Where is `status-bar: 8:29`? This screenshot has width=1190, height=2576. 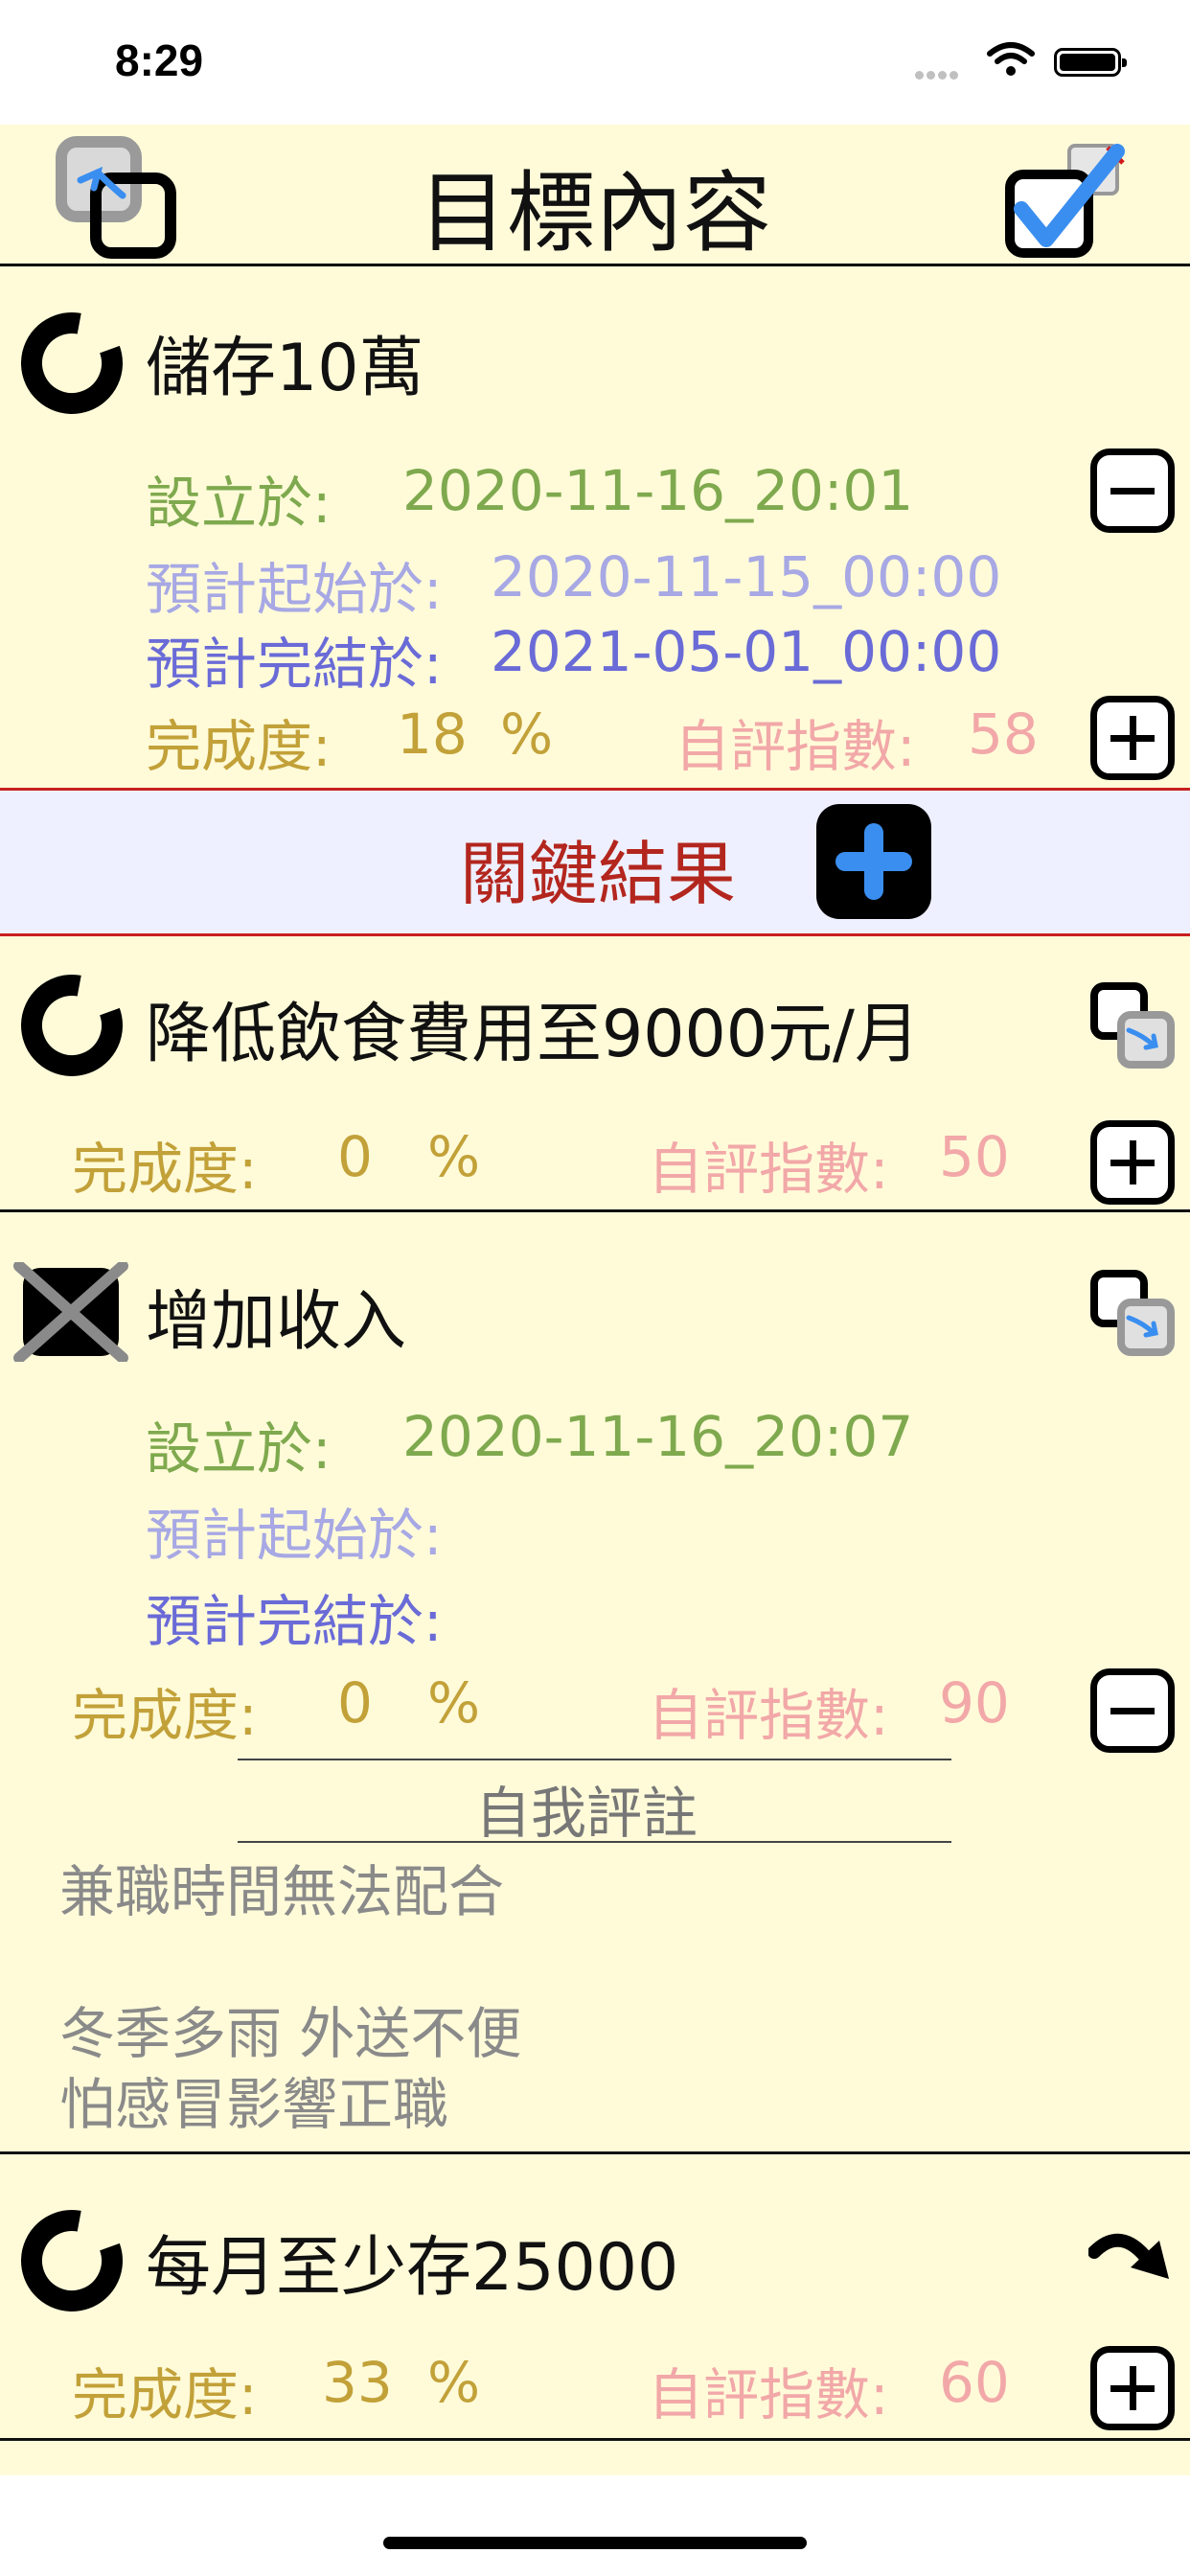 status-bar: 8:29 is located at coordinates (595, 63).